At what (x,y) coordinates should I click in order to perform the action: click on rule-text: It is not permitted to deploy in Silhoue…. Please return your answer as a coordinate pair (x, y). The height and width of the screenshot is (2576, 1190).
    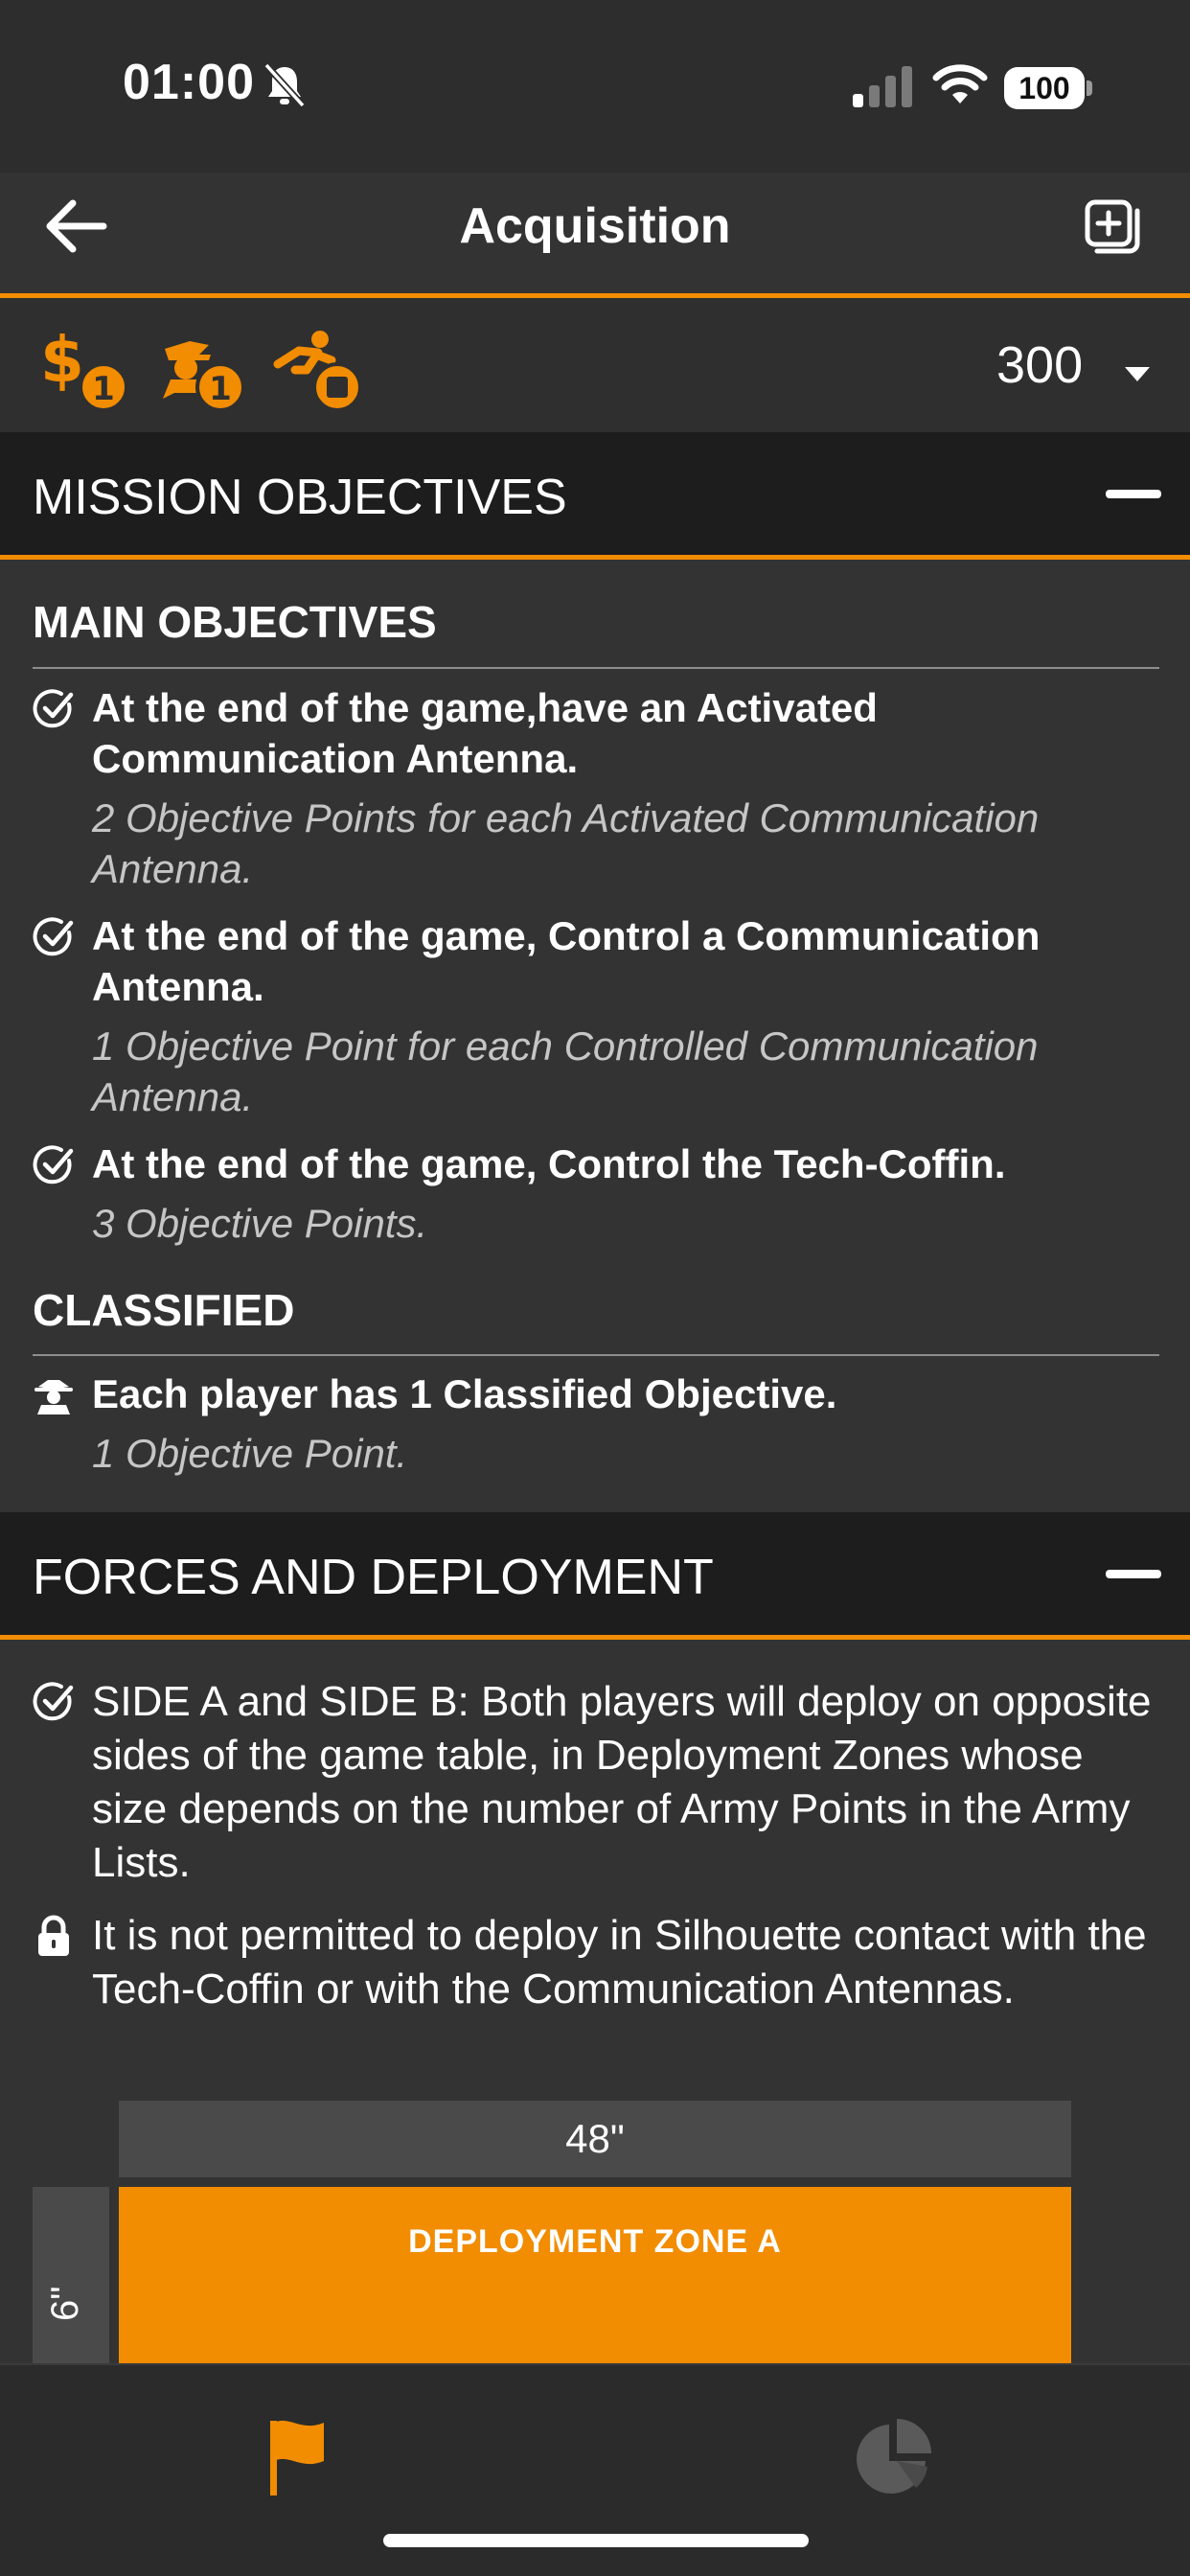
    Looking at the image, I should click on (620, 1962).